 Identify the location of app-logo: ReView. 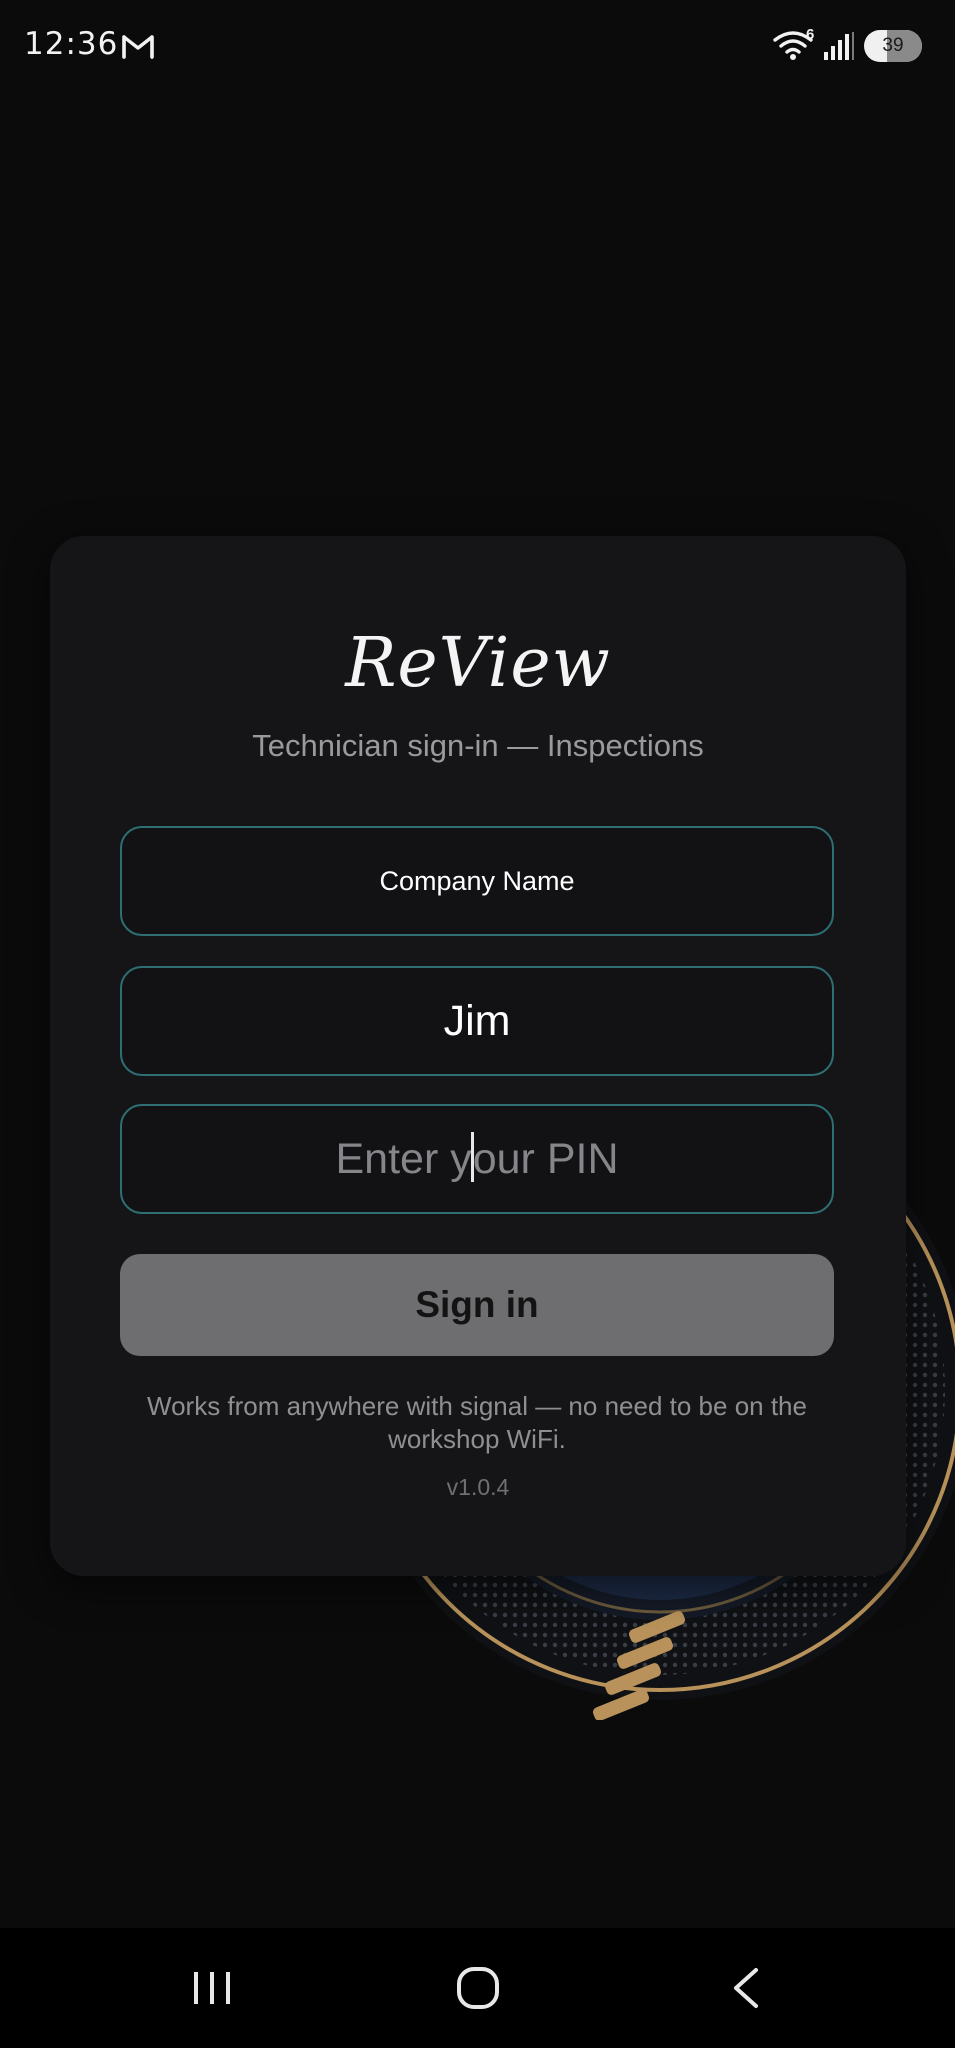
(478, 663).